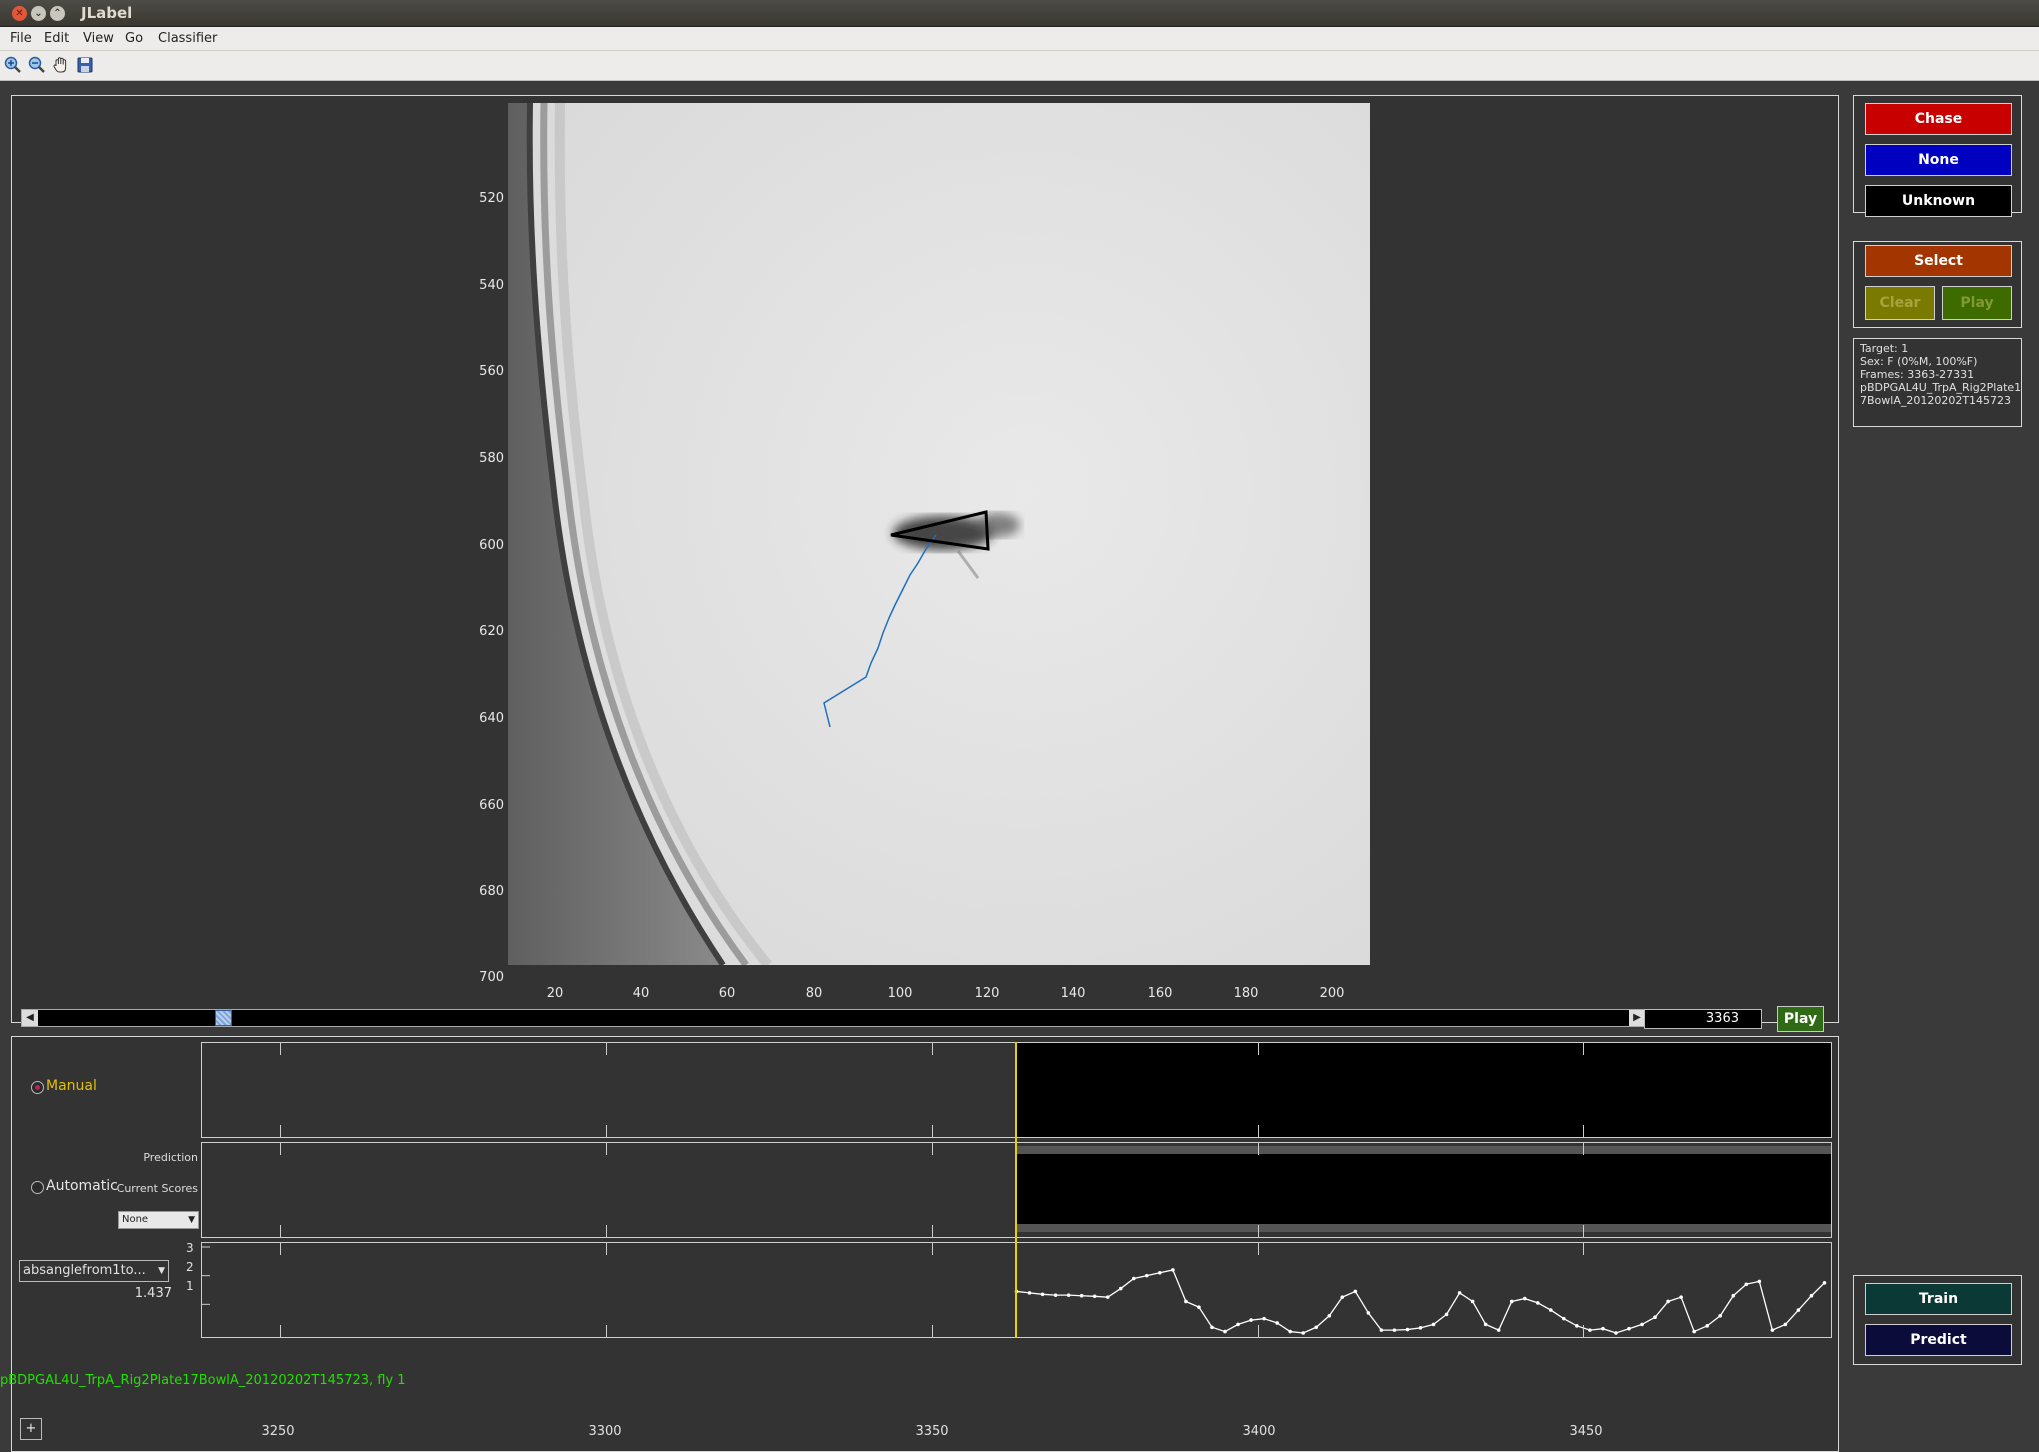 The width and height of the screenshot is (2039, 1452). Describe the element at coordinates (491, 718) in the screenshot. I see `y-tick: 640` at that location.